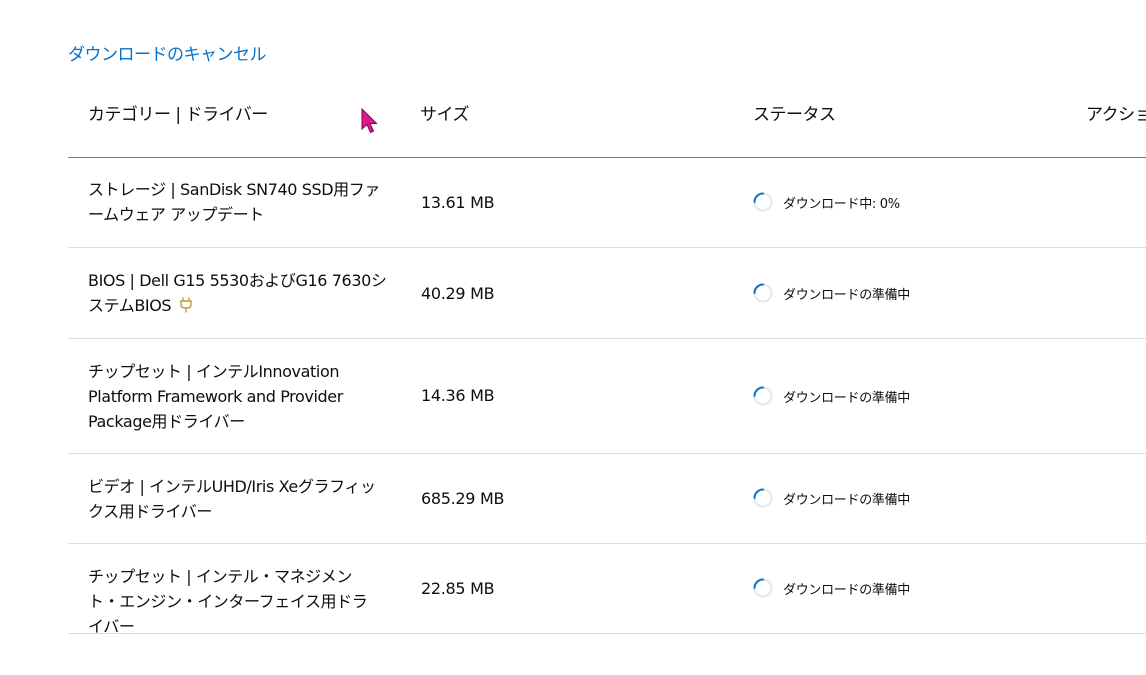 The width and height of the screenshot is (1146, 675). What do you see at coordinates (228, 601) in the screenshot?
I see `driver-category: チップセット | インテル・マネジメント・エンジン・インターフェイス用ドライバー` at bounding box center [228, 601].